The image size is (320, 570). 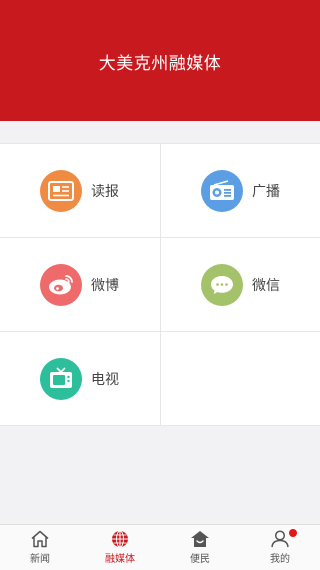 What do you see at coordinates (61, 190) in the screenshot?
I see `newspaper-icon` at bounding box center [61, 190].